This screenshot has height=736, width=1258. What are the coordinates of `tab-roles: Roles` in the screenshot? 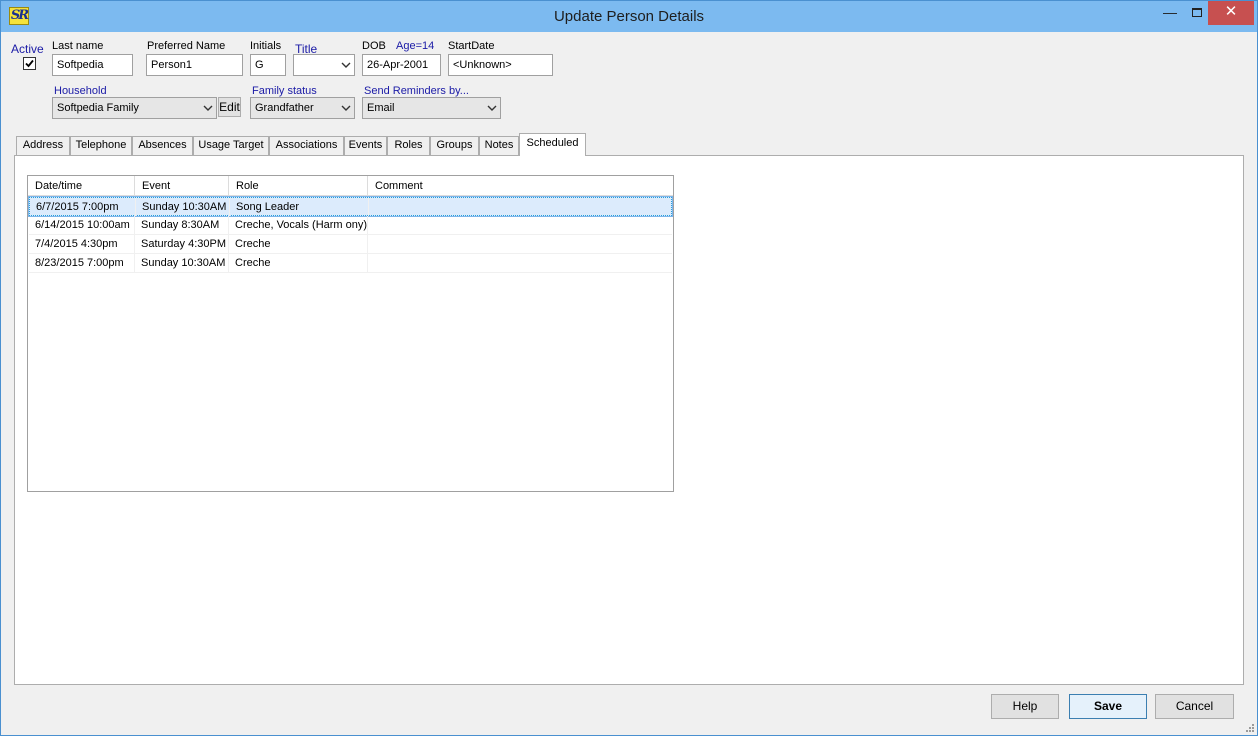 It's located at (408, 145).